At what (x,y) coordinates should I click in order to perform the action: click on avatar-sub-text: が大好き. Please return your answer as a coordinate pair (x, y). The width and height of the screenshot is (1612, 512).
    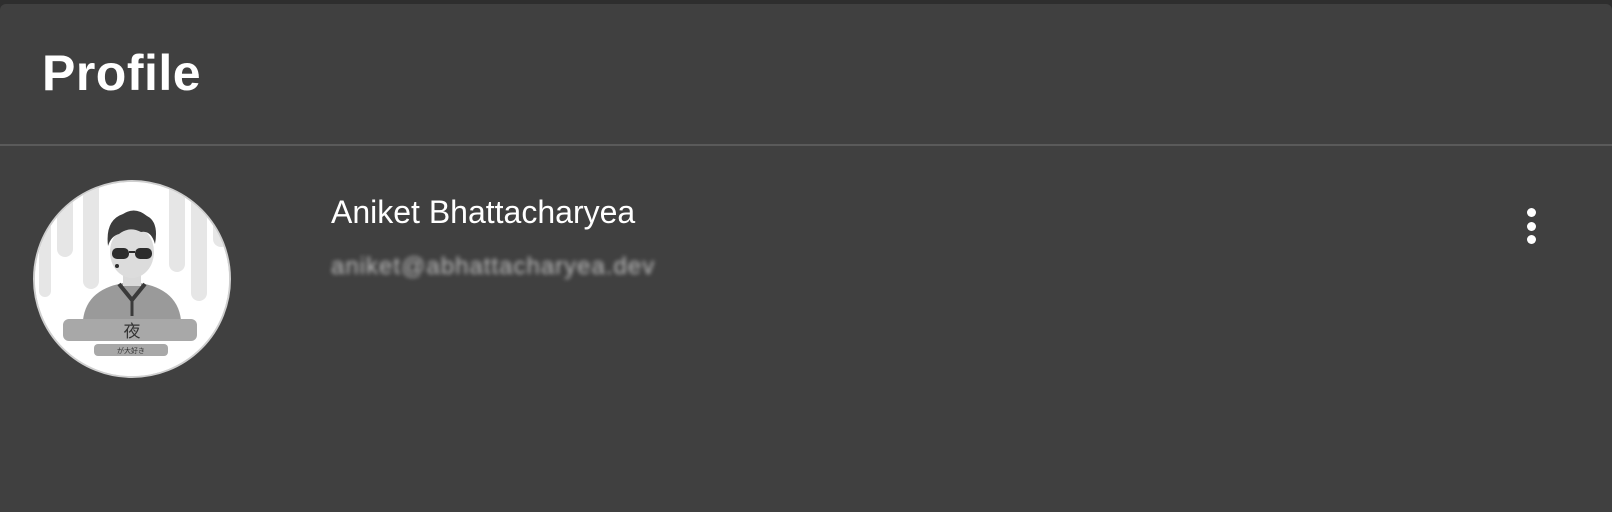
    Looking at the image, I should click on (131, 350).